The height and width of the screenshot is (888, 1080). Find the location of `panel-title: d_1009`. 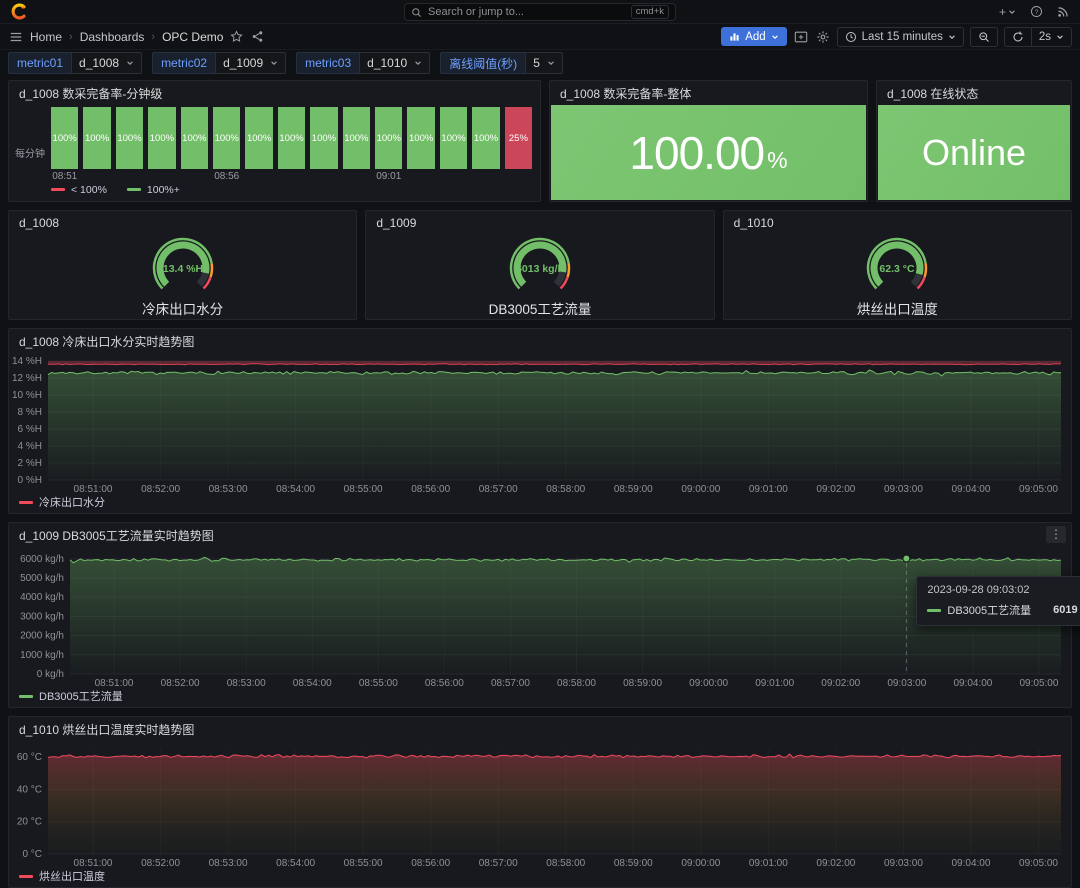

panel-title: d_1009 is located at coordinates (539, 223).